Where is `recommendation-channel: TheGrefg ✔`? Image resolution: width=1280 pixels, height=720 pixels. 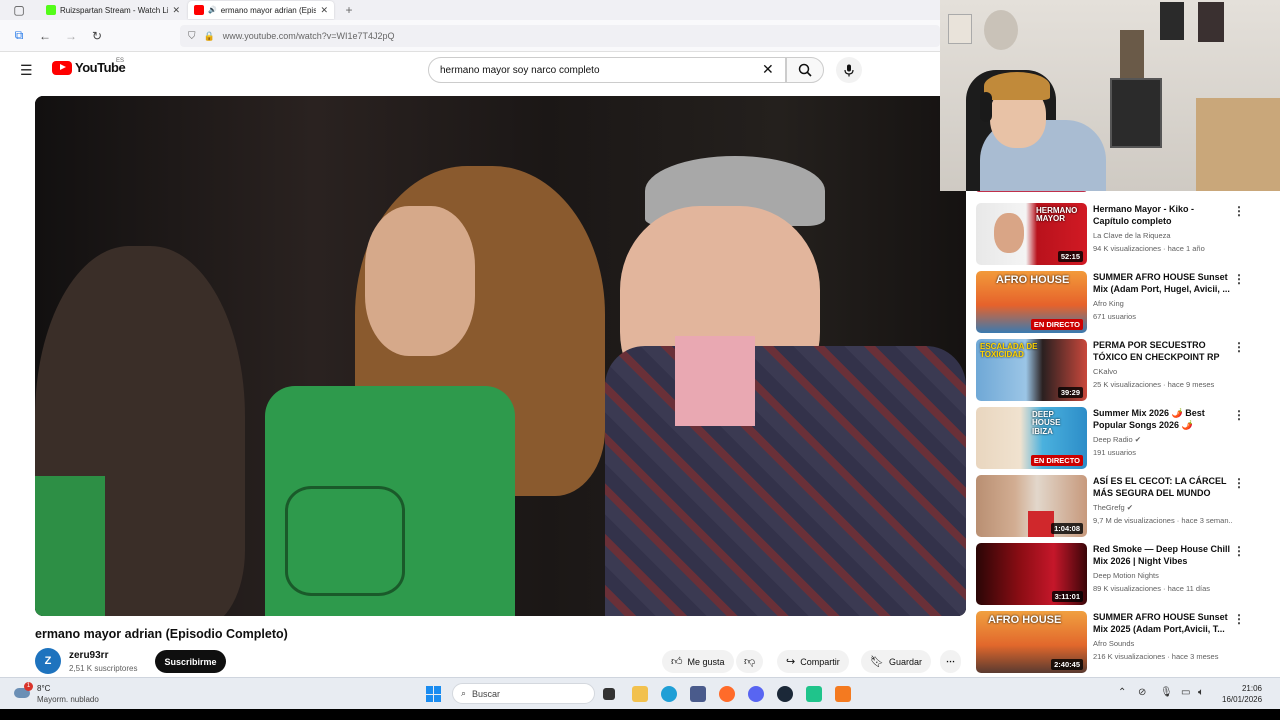
recommendation-channel: TheGrefg ✔ is located at coordinates (1113, 507).